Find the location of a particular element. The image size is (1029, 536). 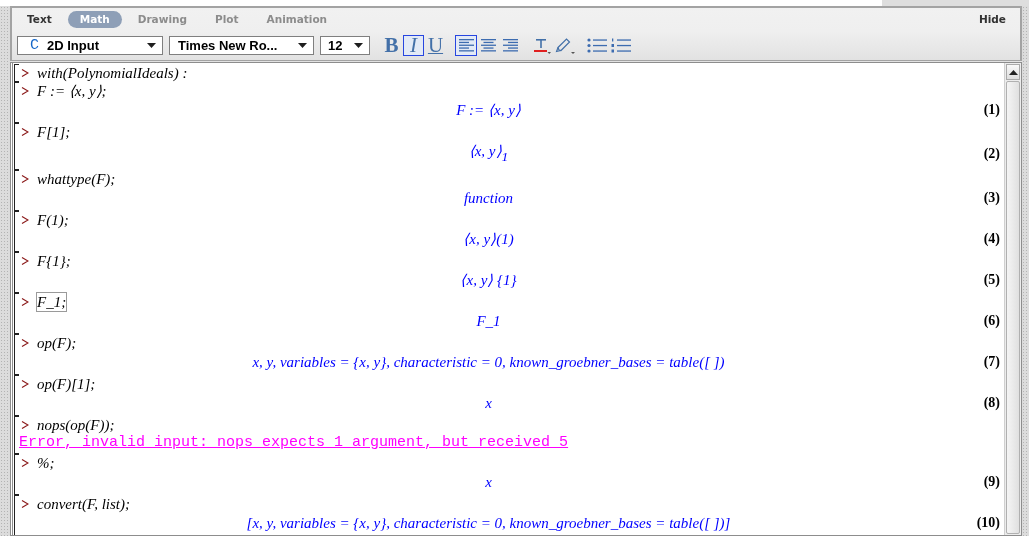

equation-label: (1) is located at coordinates (991, 109).